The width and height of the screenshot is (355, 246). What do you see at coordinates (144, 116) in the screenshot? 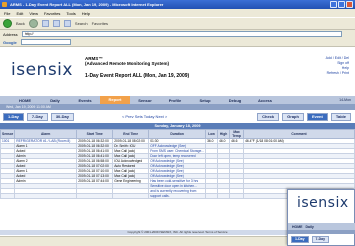
I see `date-pager: < Prev Sets Today Next >` at bounding box center [144, 116].